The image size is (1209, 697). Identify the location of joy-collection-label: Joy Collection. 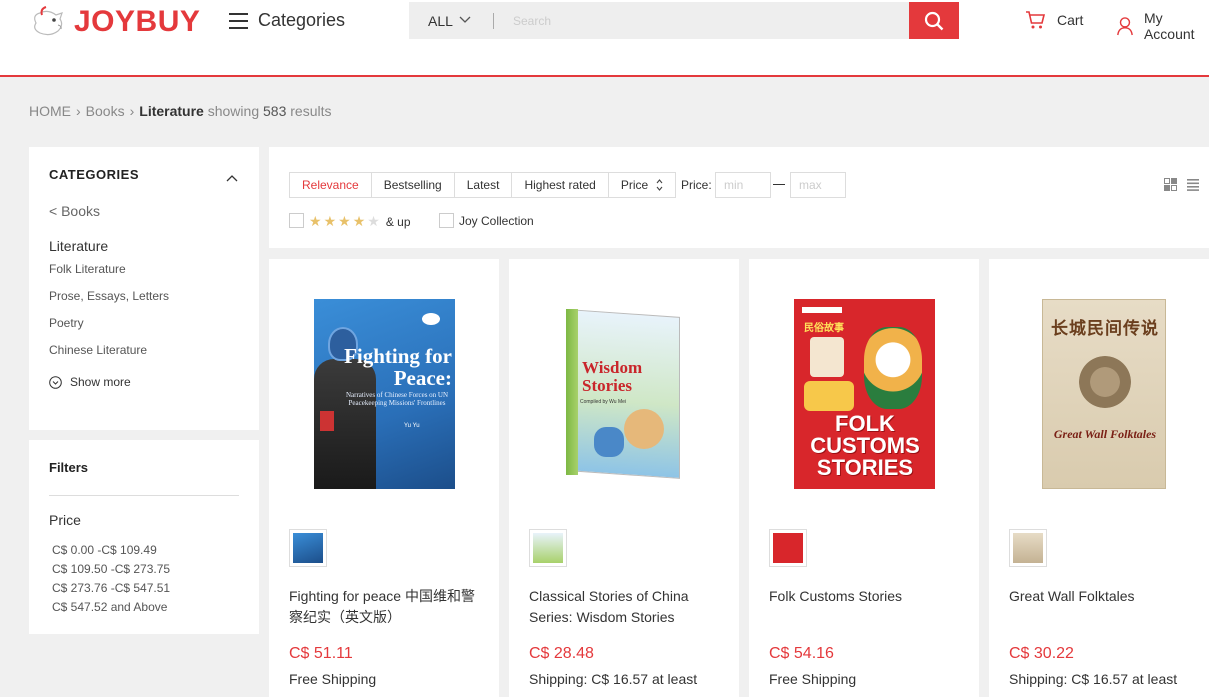
(496, 221).